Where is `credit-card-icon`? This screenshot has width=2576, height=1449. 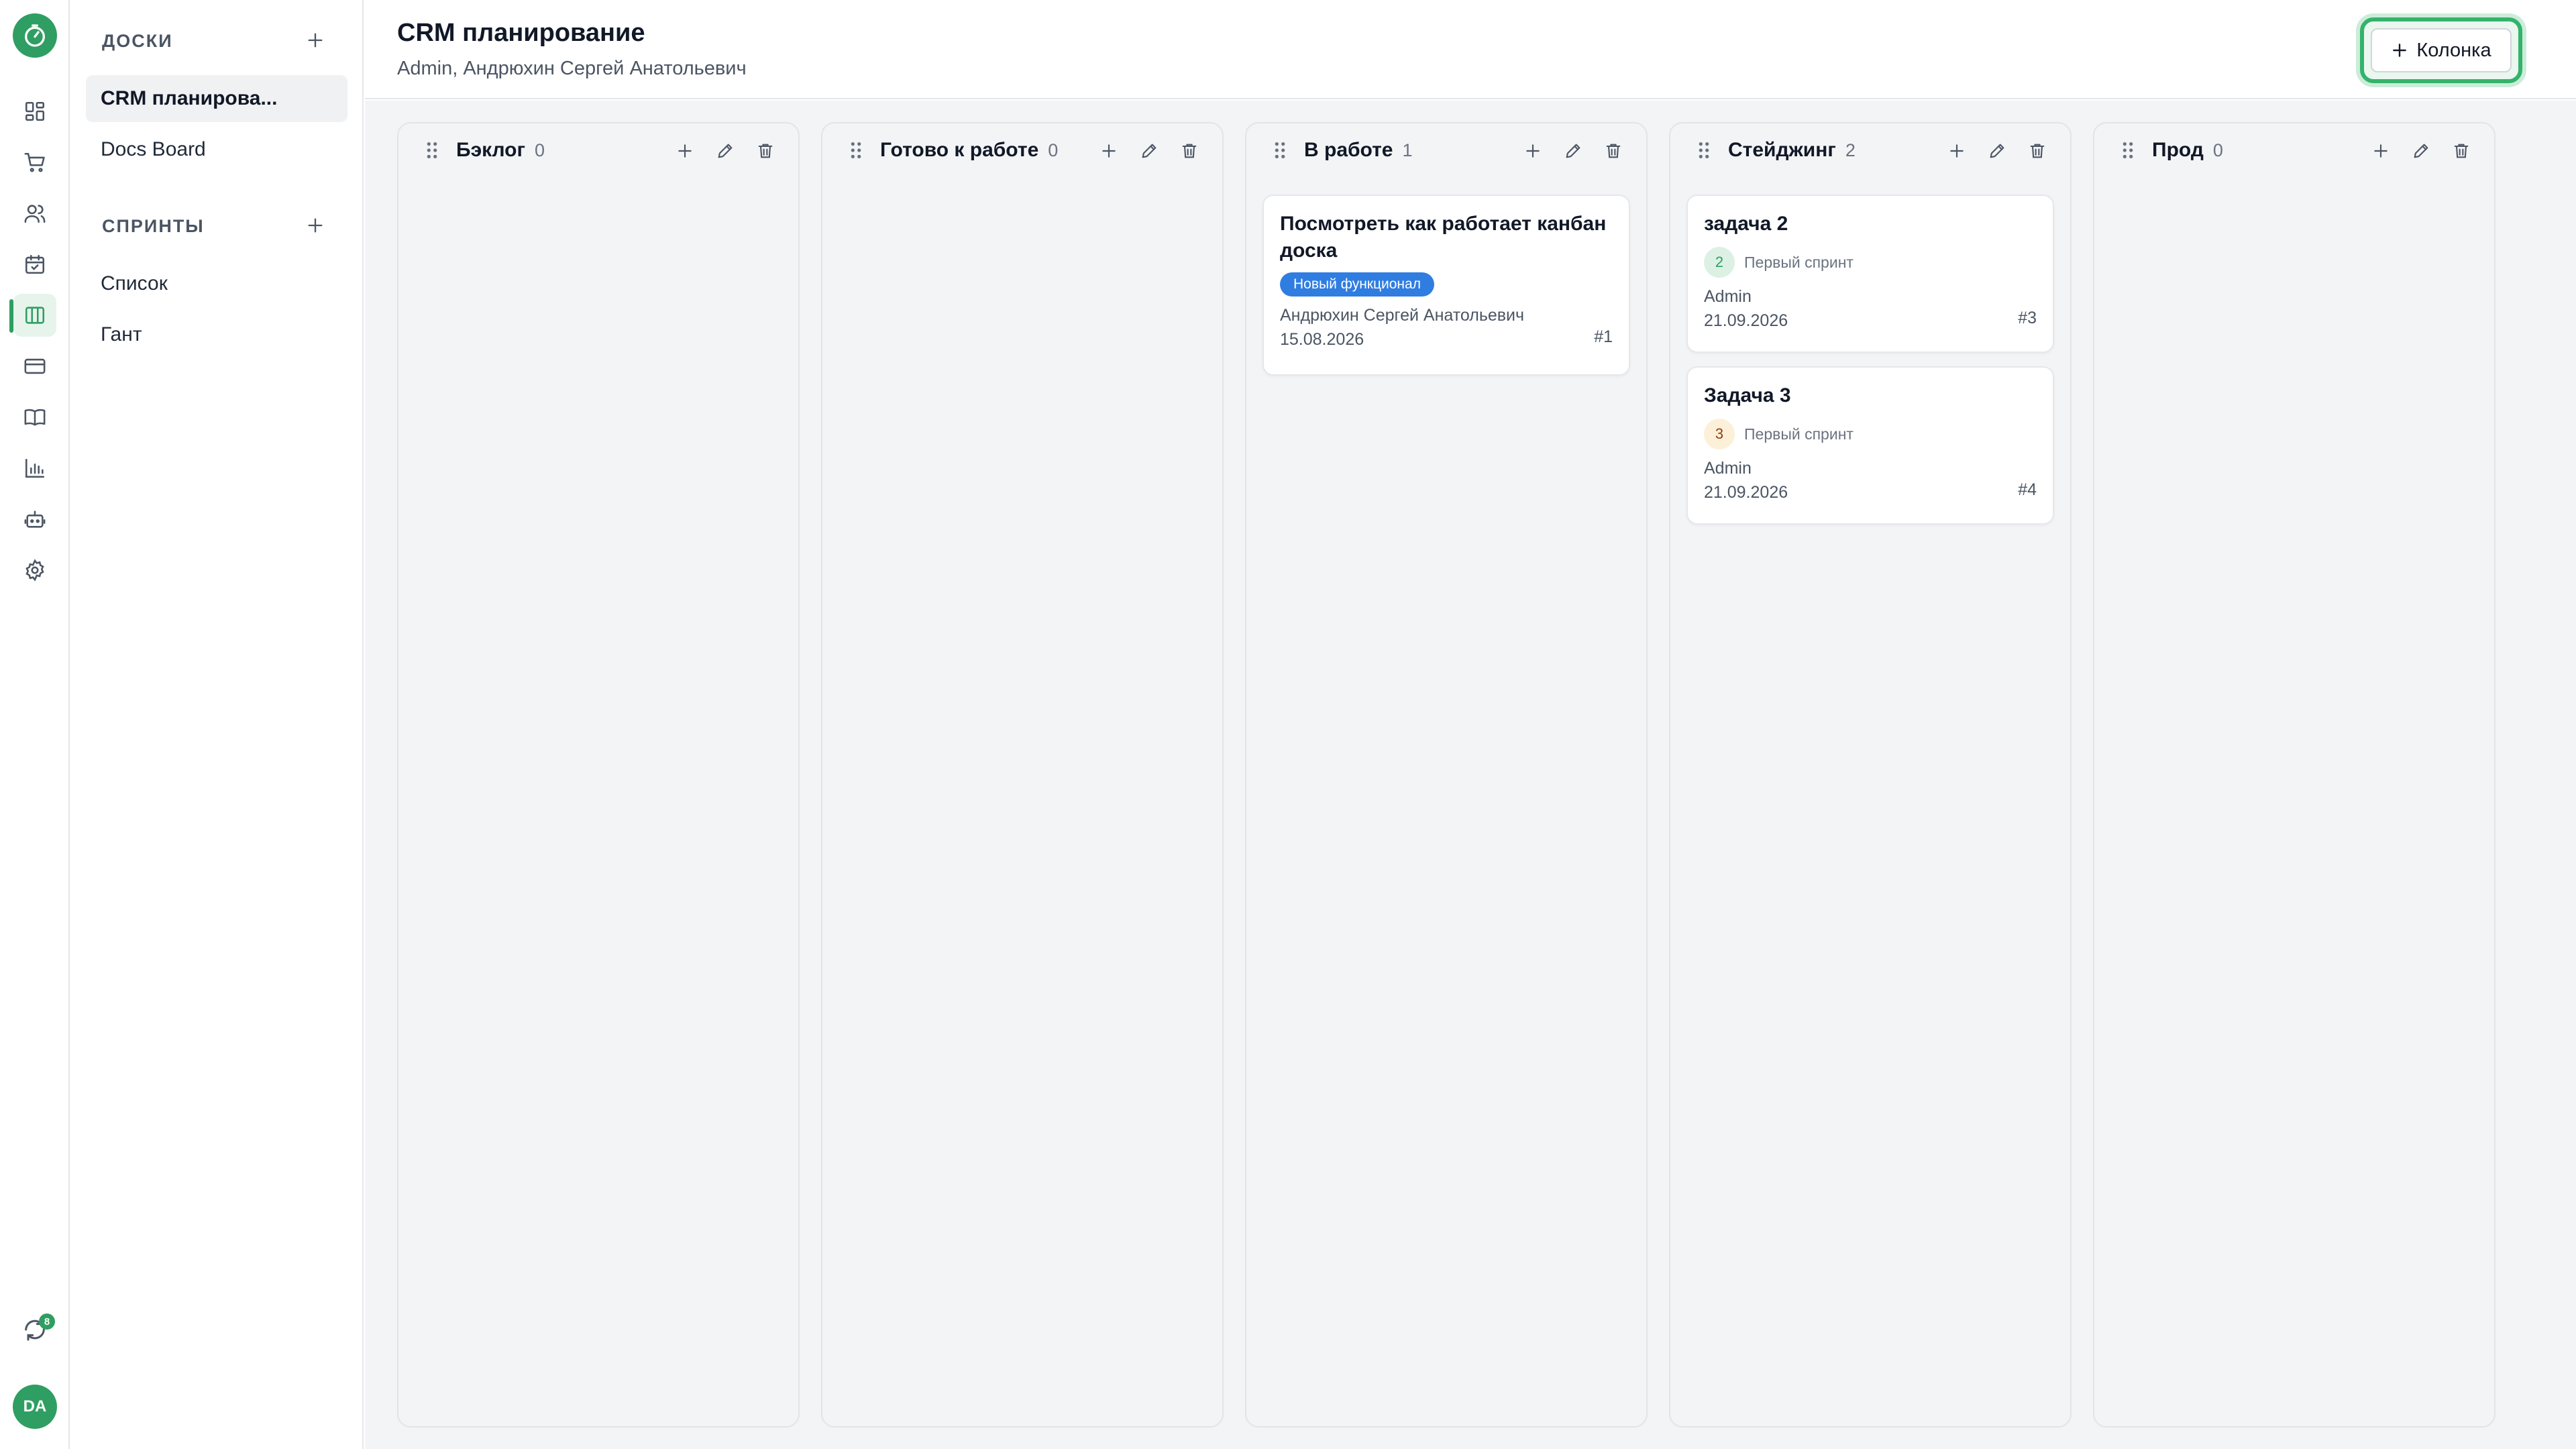
credit-card-icon is located at coordinates (34, 366).